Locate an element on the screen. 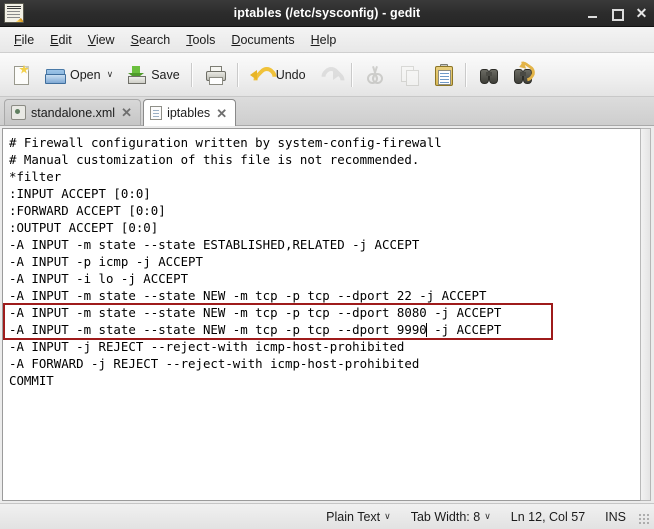 This screenshot has width=654, height=529. tab-standalone-xml-label: standalone.xml is located at coordinates (73, 112).